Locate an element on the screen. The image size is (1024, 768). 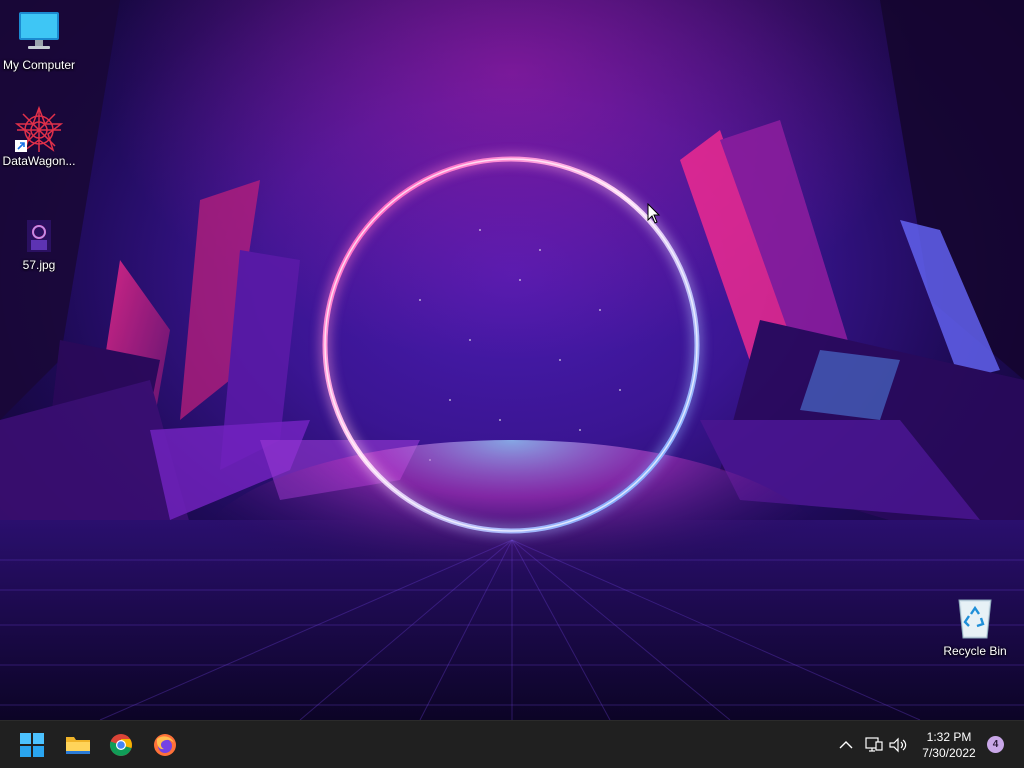
folder-icon is located at coordinates (78, 745).